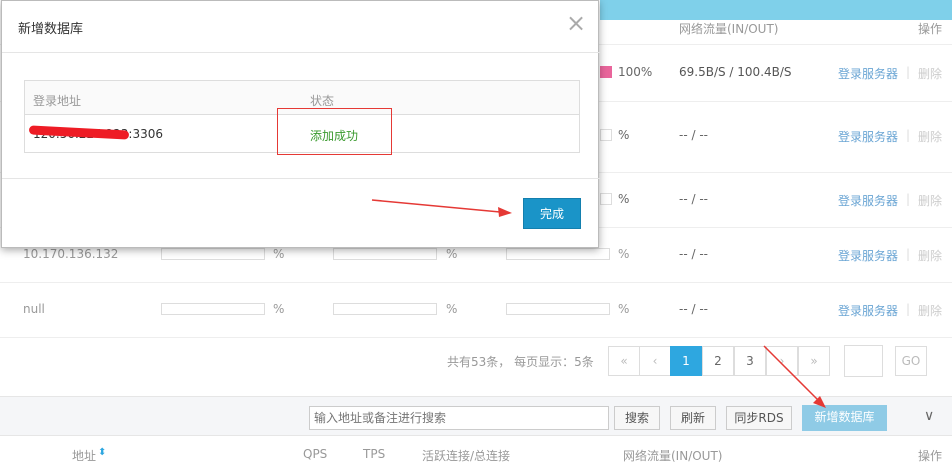 The height and width of the screenshot is (466, 952). I want to click on arrow-to-add-button, so click(791, 373).